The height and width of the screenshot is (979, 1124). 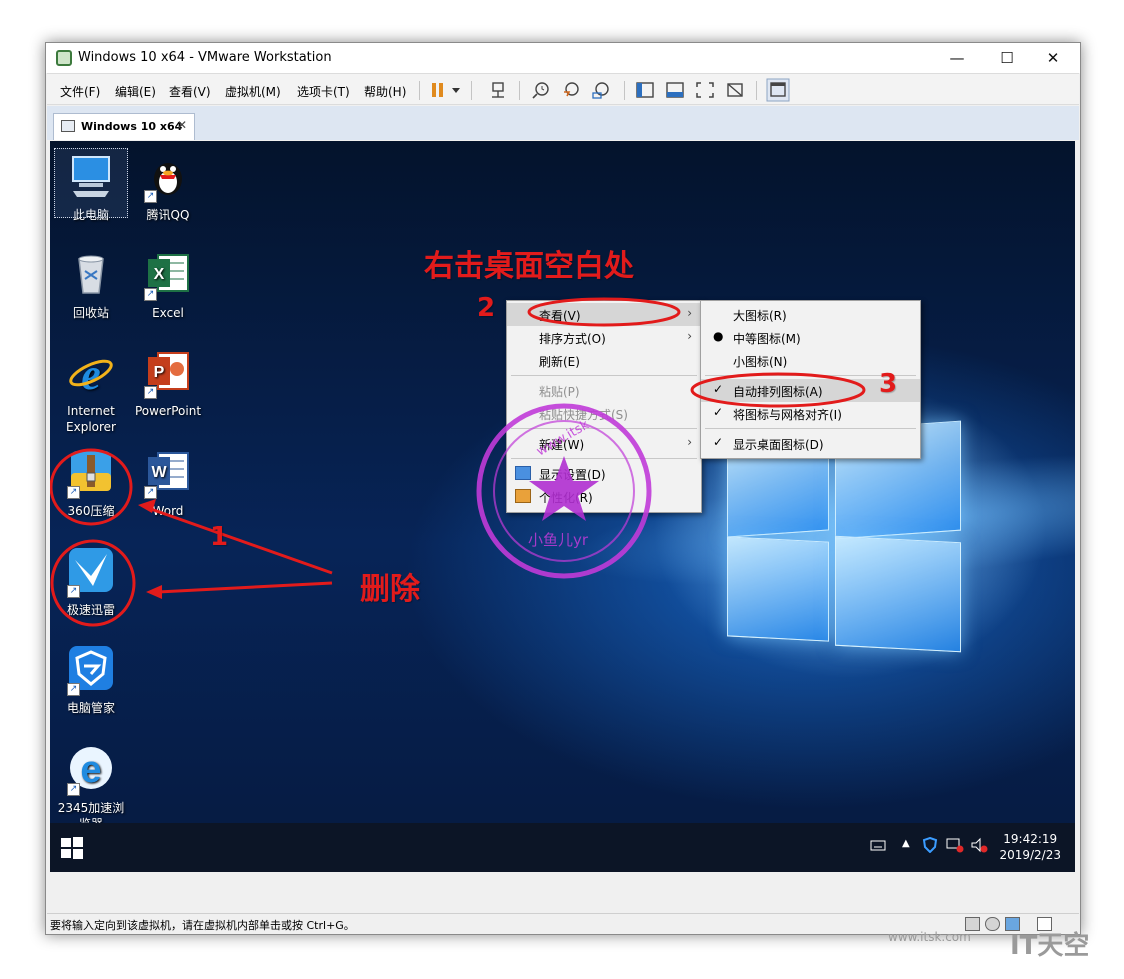 I want to click on tab-close-button: ✕, so click(x=182, y=125).